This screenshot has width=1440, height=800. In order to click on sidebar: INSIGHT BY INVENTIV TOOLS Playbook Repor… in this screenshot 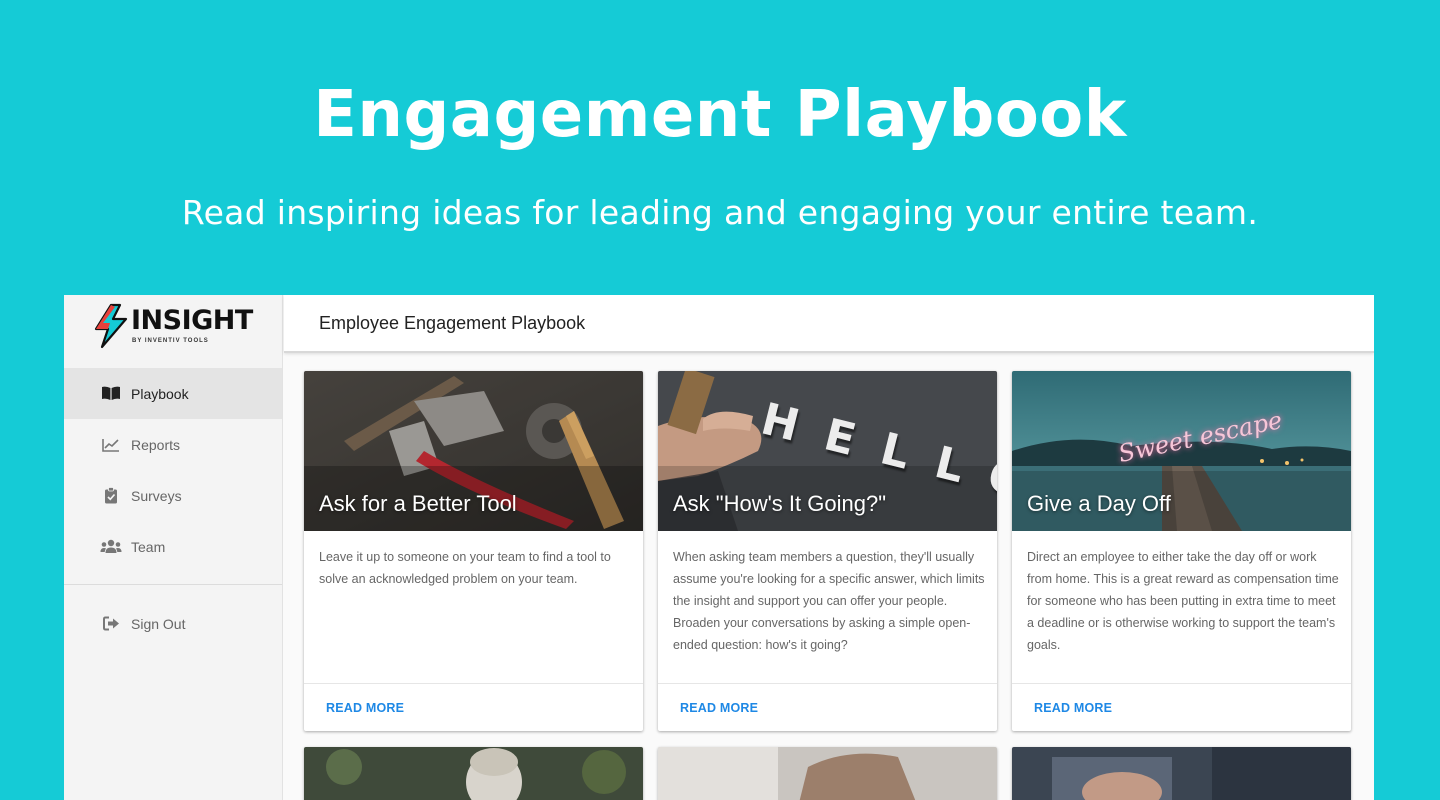, I will do `click(173, 547)`.